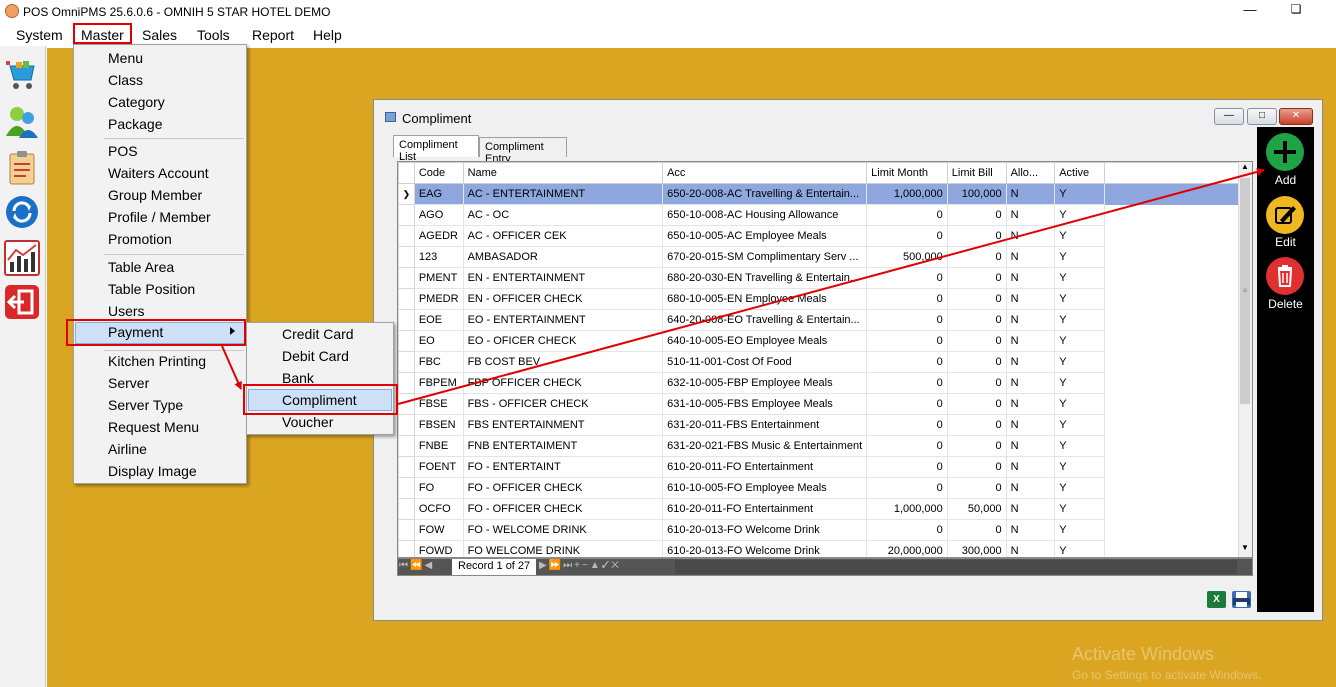 This screenshot has height=687, width=1336. I want to click on current-row-indicator-icon: ❯, so click(406, 194).